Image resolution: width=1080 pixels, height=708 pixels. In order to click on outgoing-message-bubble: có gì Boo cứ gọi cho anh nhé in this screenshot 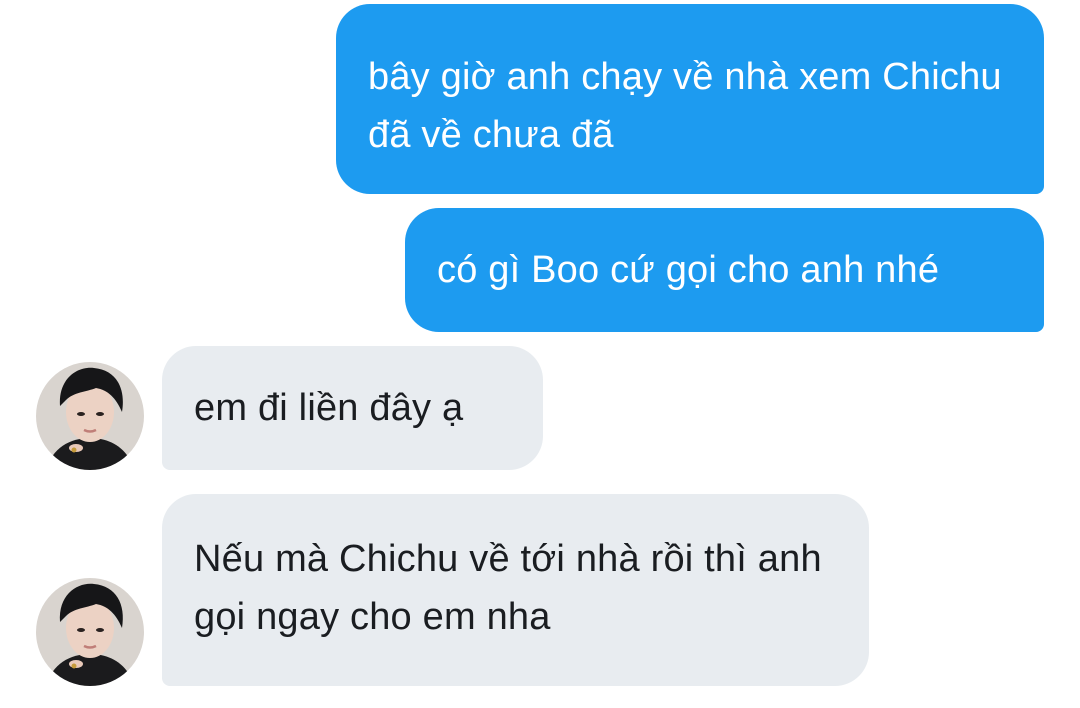, I will do `click(724, 270)`.